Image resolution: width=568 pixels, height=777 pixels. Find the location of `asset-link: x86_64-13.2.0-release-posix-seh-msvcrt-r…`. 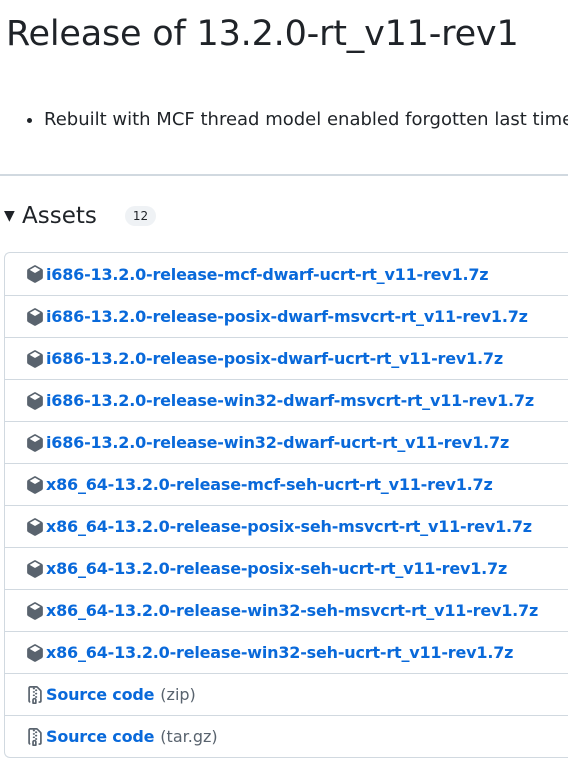

asset-link: x86_64-13.2.0-release-posix-seh-msvcrt-r… is located at coordinates (289, 526).